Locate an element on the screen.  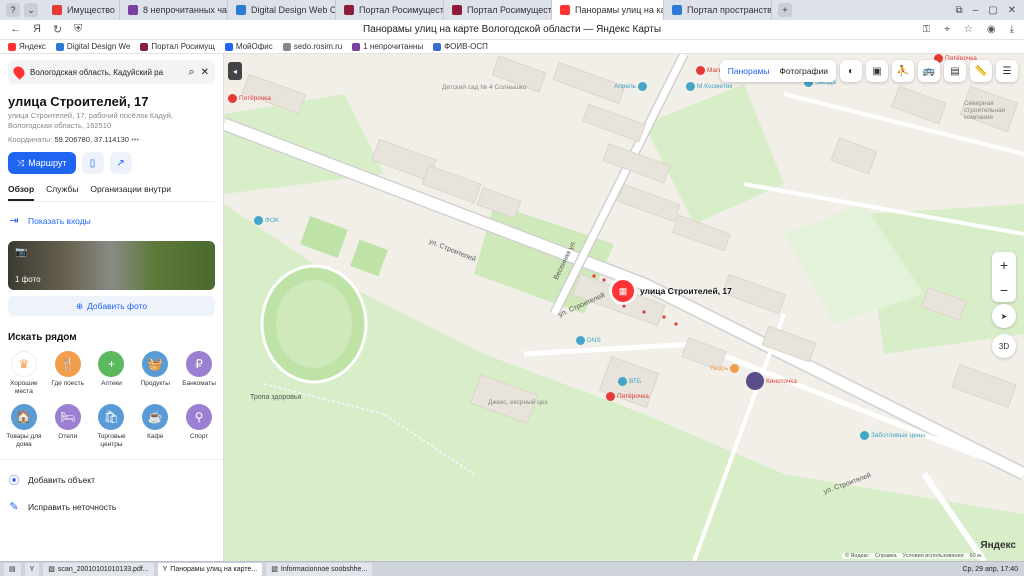
tab-services: Службы is located at coordinates (62, 192).